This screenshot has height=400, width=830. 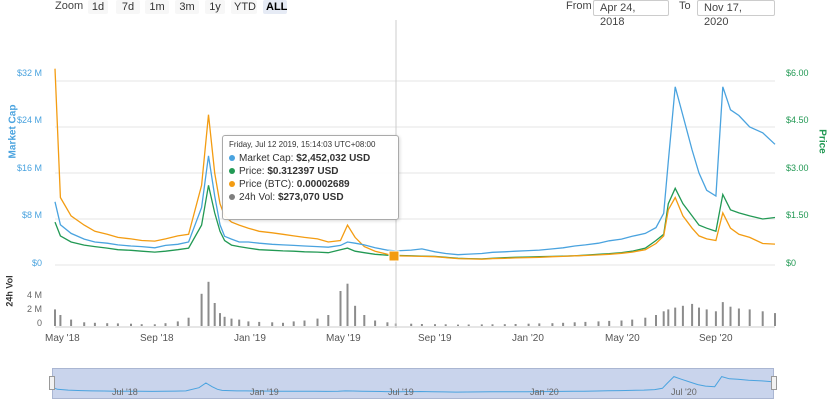 I want to click on hover-marker, so click(x=394, y=256).